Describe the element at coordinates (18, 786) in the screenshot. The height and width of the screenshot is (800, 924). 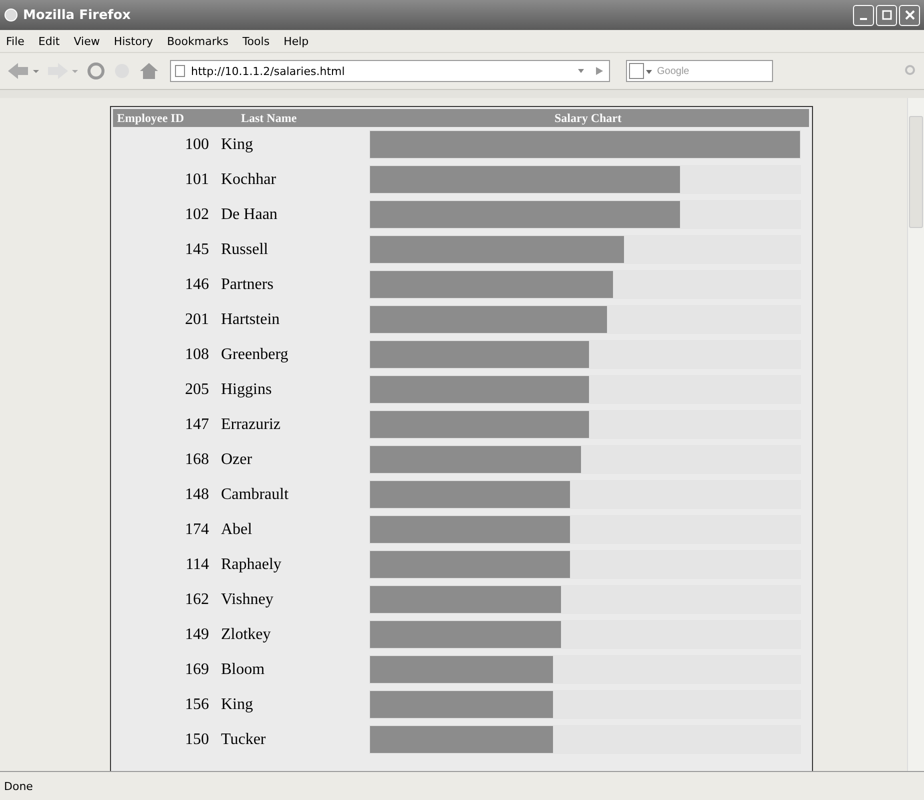
I see `status-text: Done` at that location.